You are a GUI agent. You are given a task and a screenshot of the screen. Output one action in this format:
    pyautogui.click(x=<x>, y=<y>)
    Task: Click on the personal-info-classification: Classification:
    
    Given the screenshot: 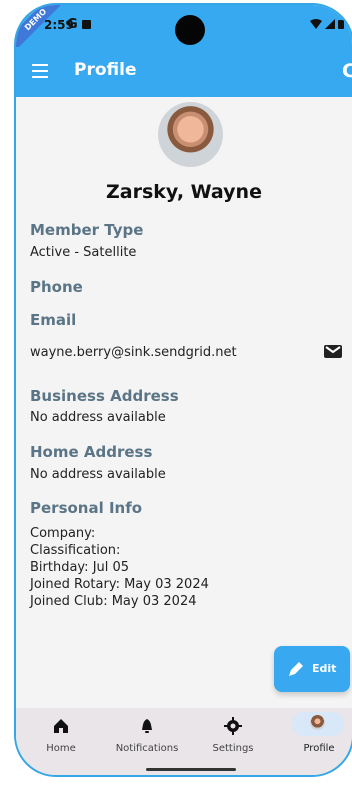 What is the action you would take?
    pyautogui.click(x=75, y=550)
    